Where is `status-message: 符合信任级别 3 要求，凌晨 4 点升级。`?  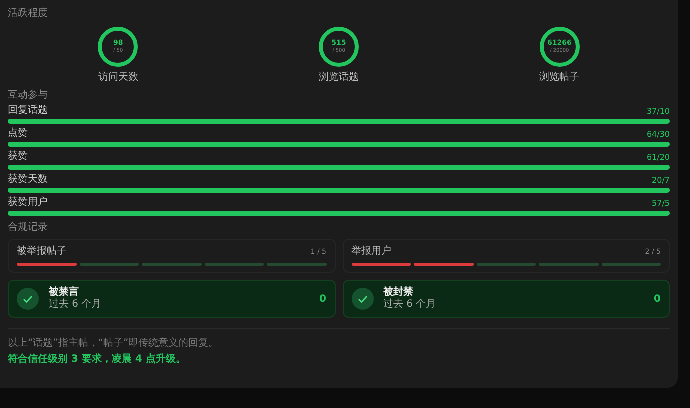 status-message: 符合信任级别 3 要求，凌晨 4 点升级。 is located at coordinates (97, 359).